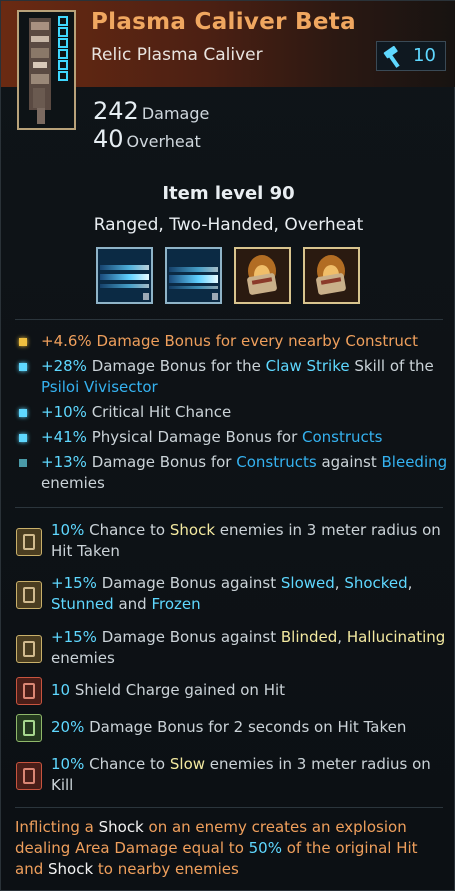 Image resolution: width=455 pixels, height=891 pixels. Describe the element at coordinates (265, 848) in the screenshot. I see `text-fragment: 50%` at that location.